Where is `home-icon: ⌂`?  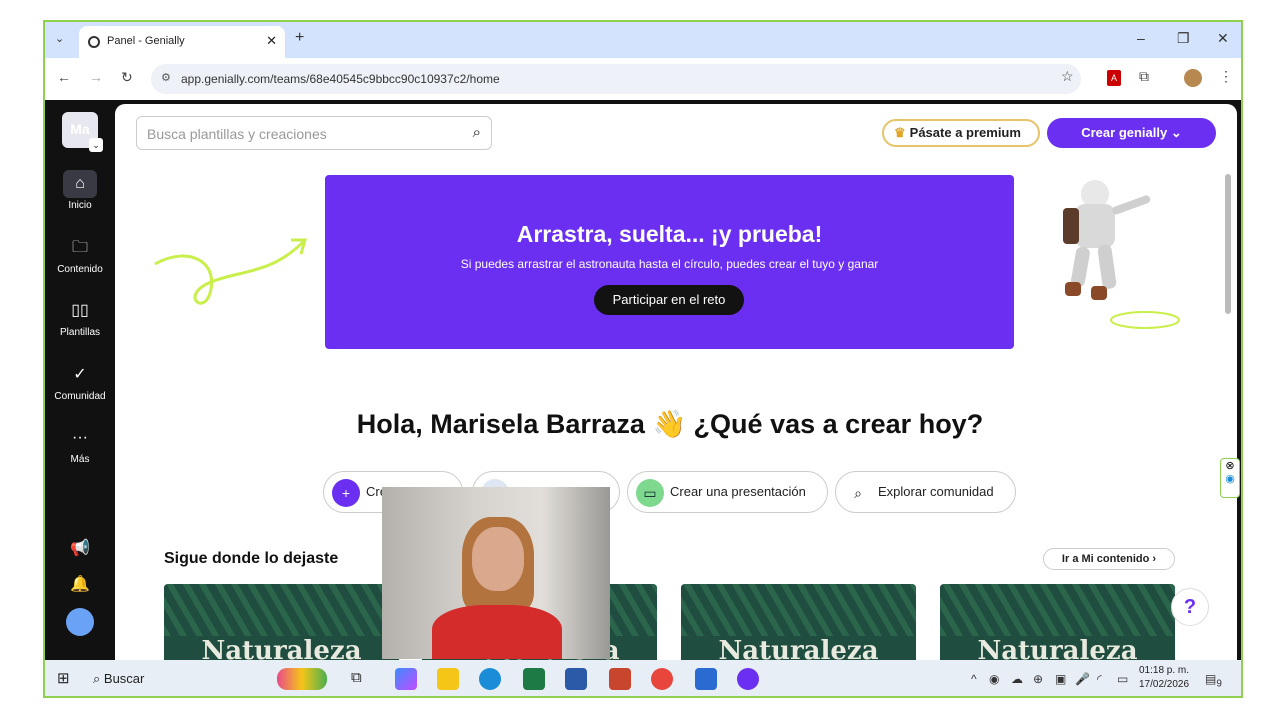
home-icon: ⌂ is located at coordinates (80, 184).